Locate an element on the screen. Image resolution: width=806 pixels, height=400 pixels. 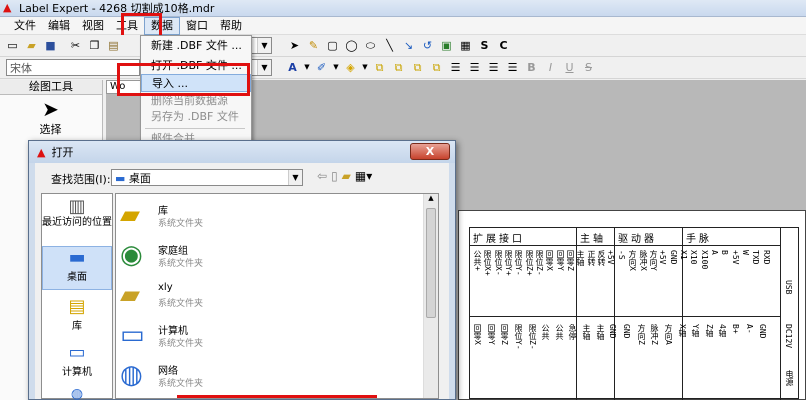
place-label: 计算机 is located at coordinates (77, 372).